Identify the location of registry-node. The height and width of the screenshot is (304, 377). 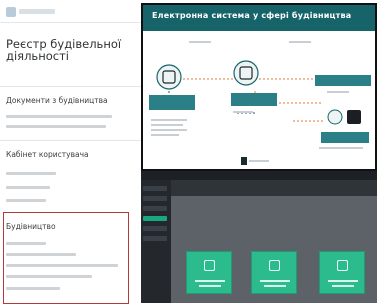
(246, 73).